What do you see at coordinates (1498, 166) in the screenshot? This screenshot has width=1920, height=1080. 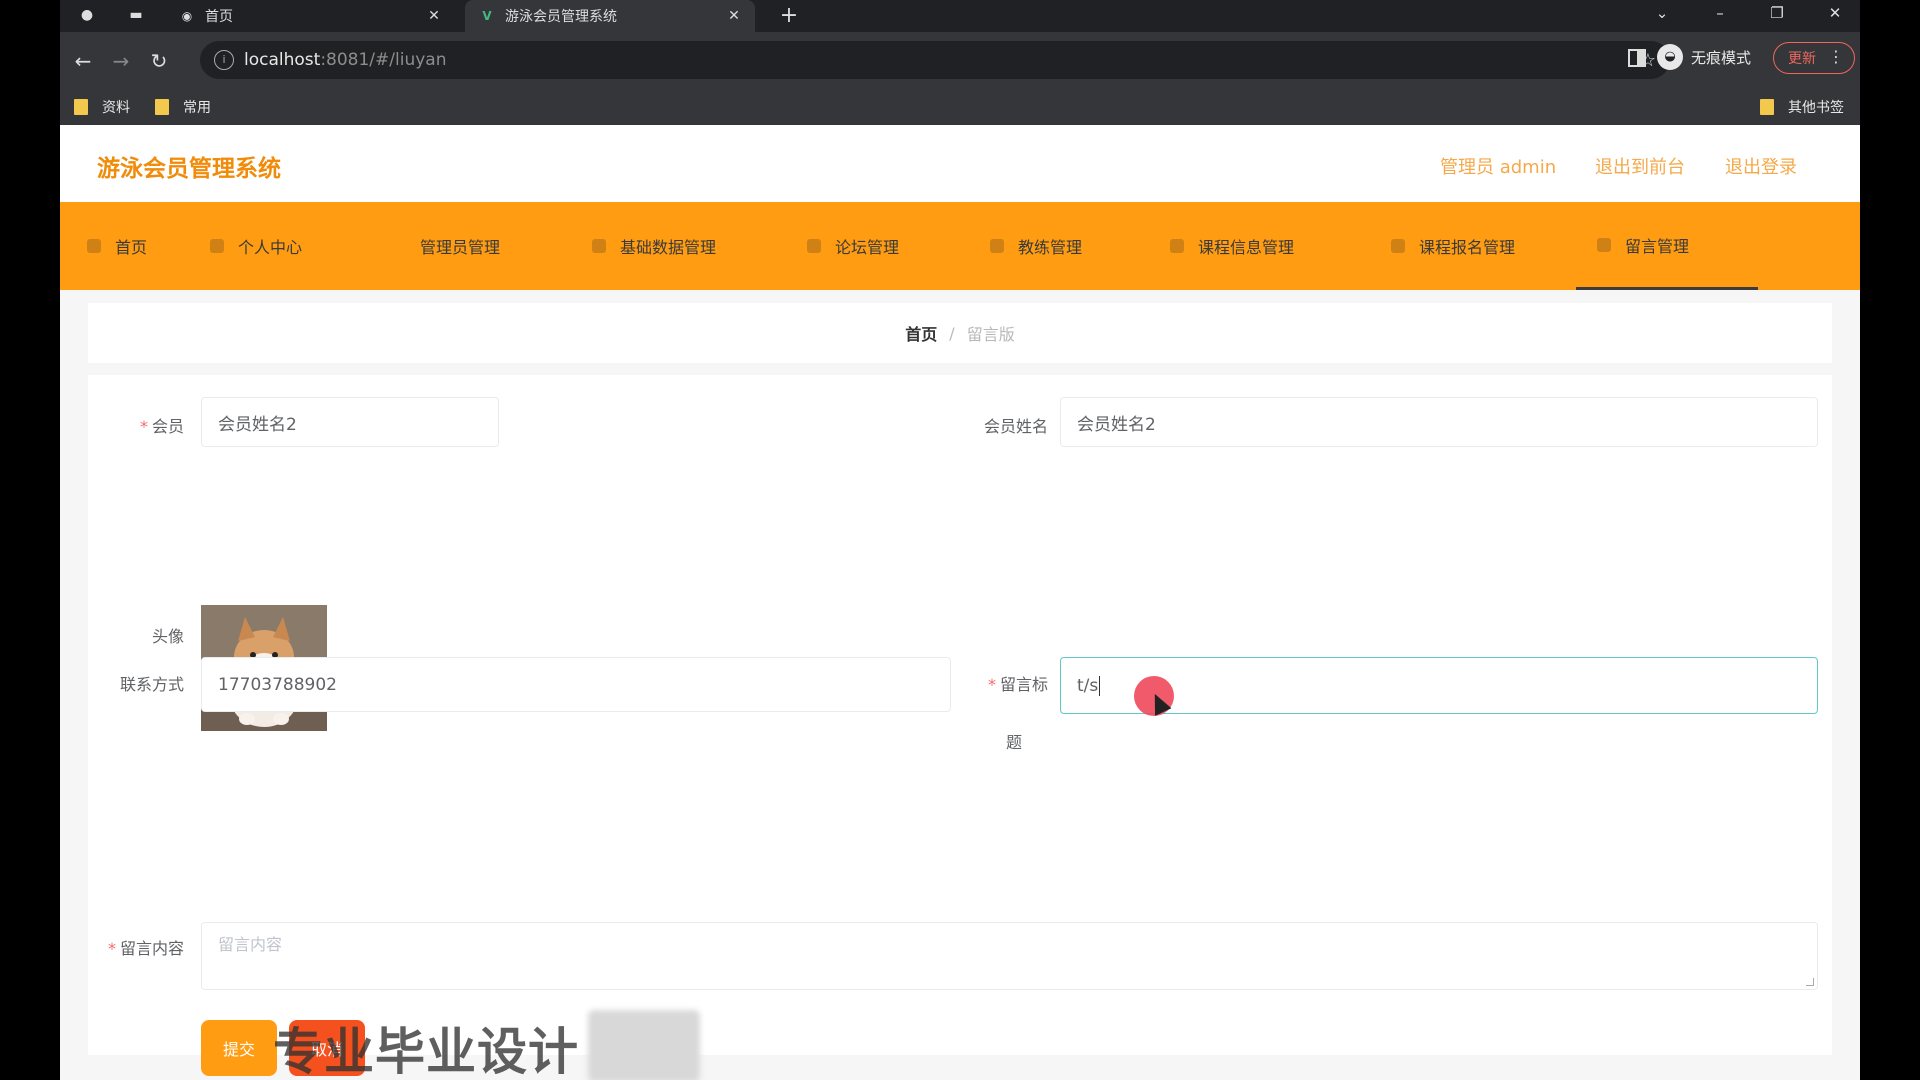 I see `admin-user-link: 管理员 admin` at bounding box center [1498, 166].